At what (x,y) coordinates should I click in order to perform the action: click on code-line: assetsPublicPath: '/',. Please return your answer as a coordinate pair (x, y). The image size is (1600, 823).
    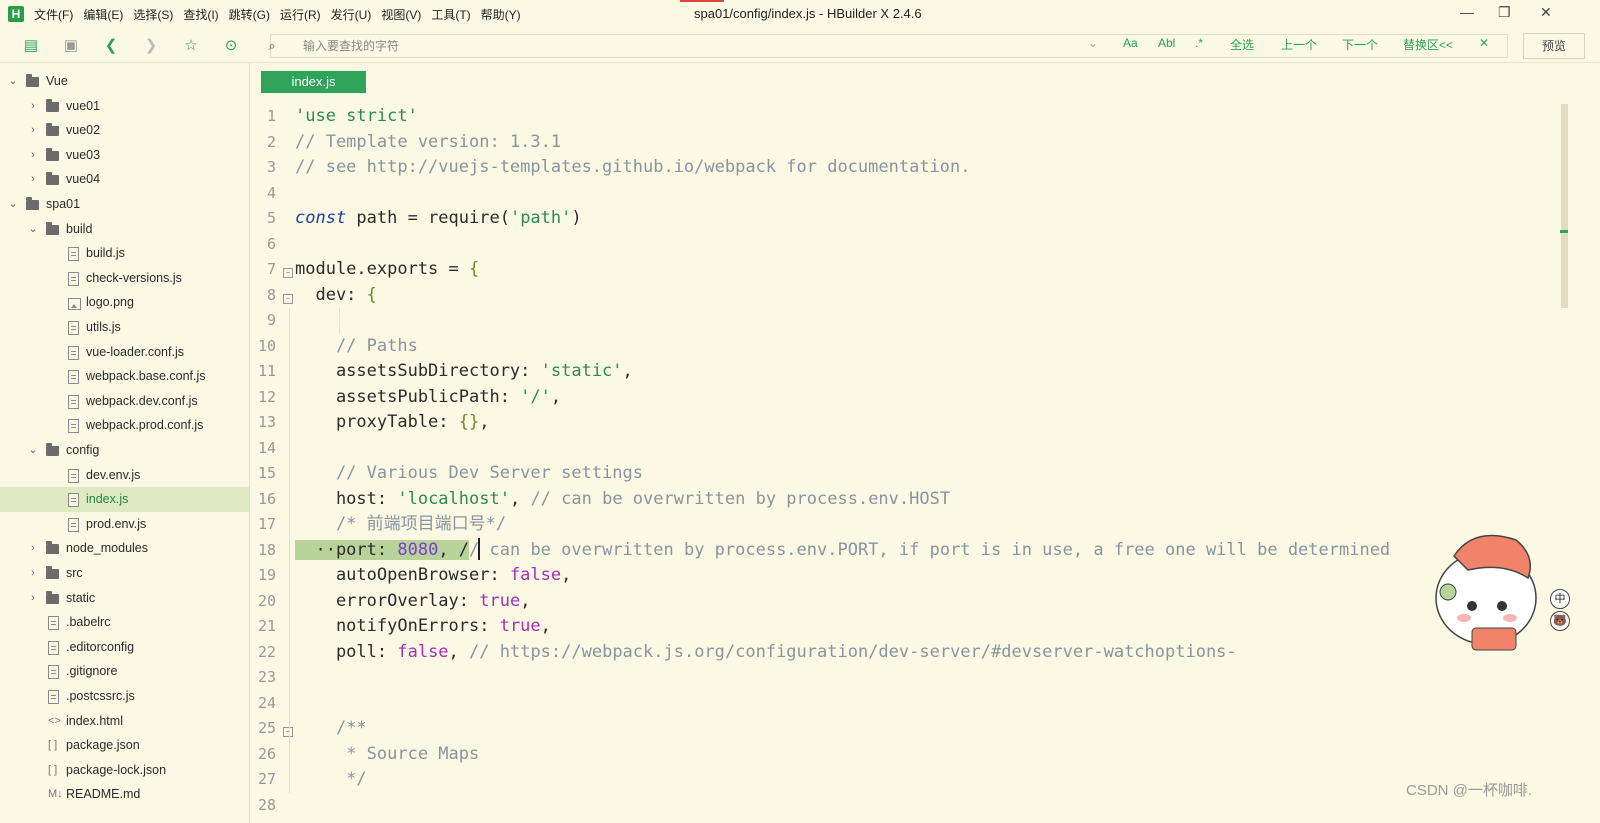
    Looking at the image, I should click on (428, 397).